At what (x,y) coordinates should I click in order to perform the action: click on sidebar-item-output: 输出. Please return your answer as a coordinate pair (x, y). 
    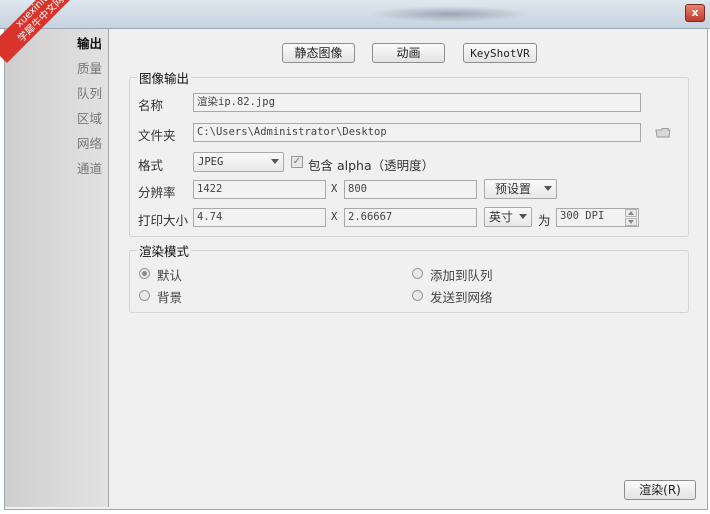
    Looking at the image, I should click on (89, 42).